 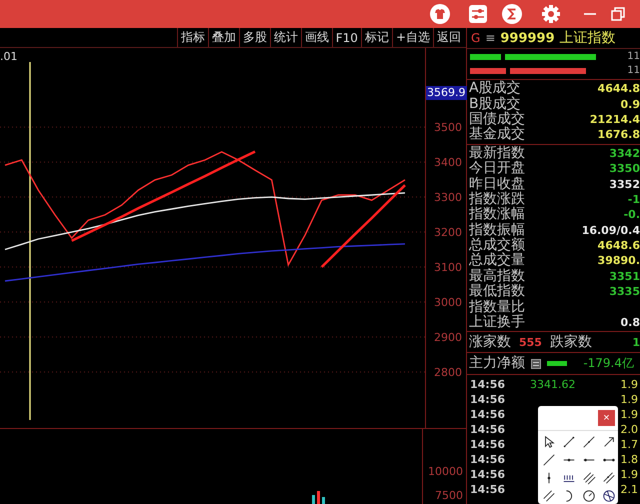 What do you see at coordinates (530, 342) in the screenshot?
I see `stat-value: 555` at bounding box center [530, 342].